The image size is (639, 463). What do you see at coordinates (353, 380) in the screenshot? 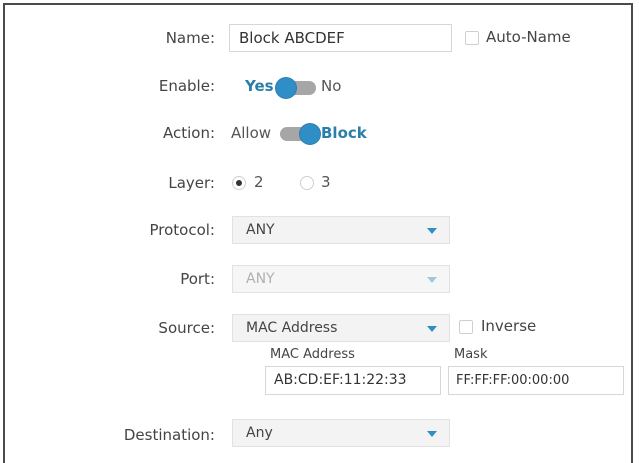
I see `mac-address-input: AB:CD:EF:11:22:33` at bounding box center [353, 380].